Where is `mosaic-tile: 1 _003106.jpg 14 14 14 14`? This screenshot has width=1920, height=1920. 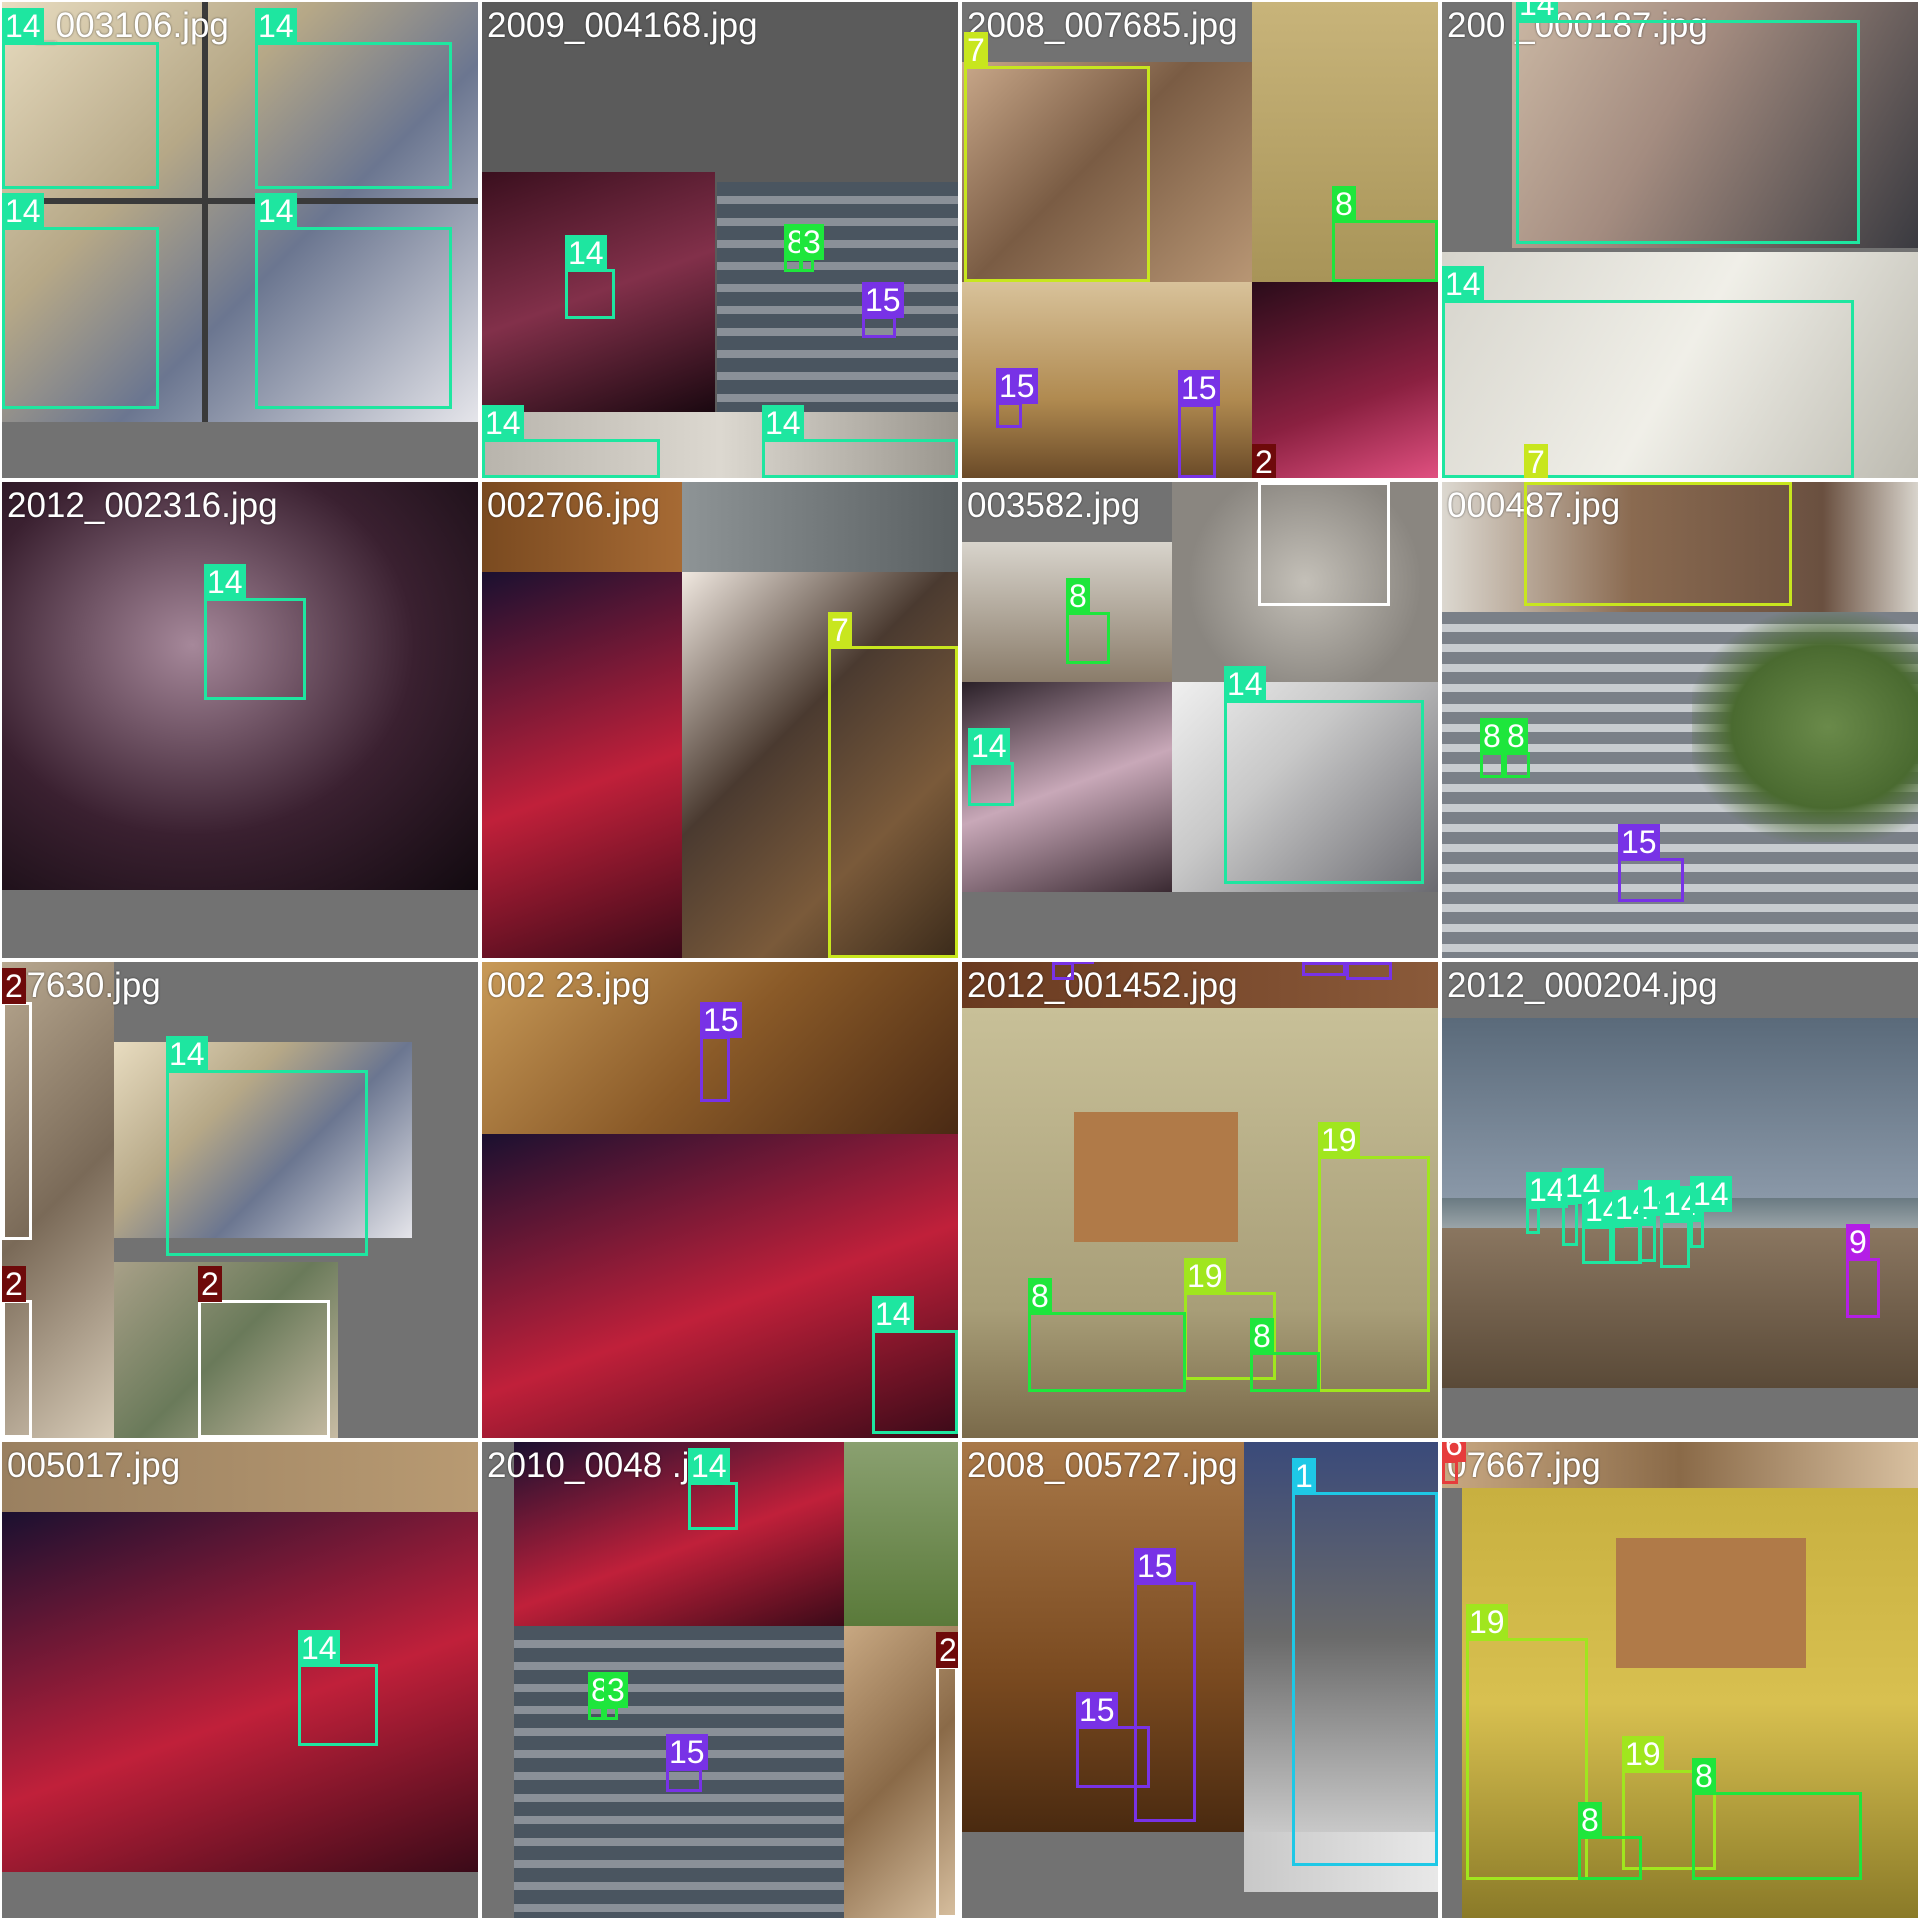 mosaic-tile: 1 _003106.jpg 14 14 14 14 is located at coordinates (240, 240).